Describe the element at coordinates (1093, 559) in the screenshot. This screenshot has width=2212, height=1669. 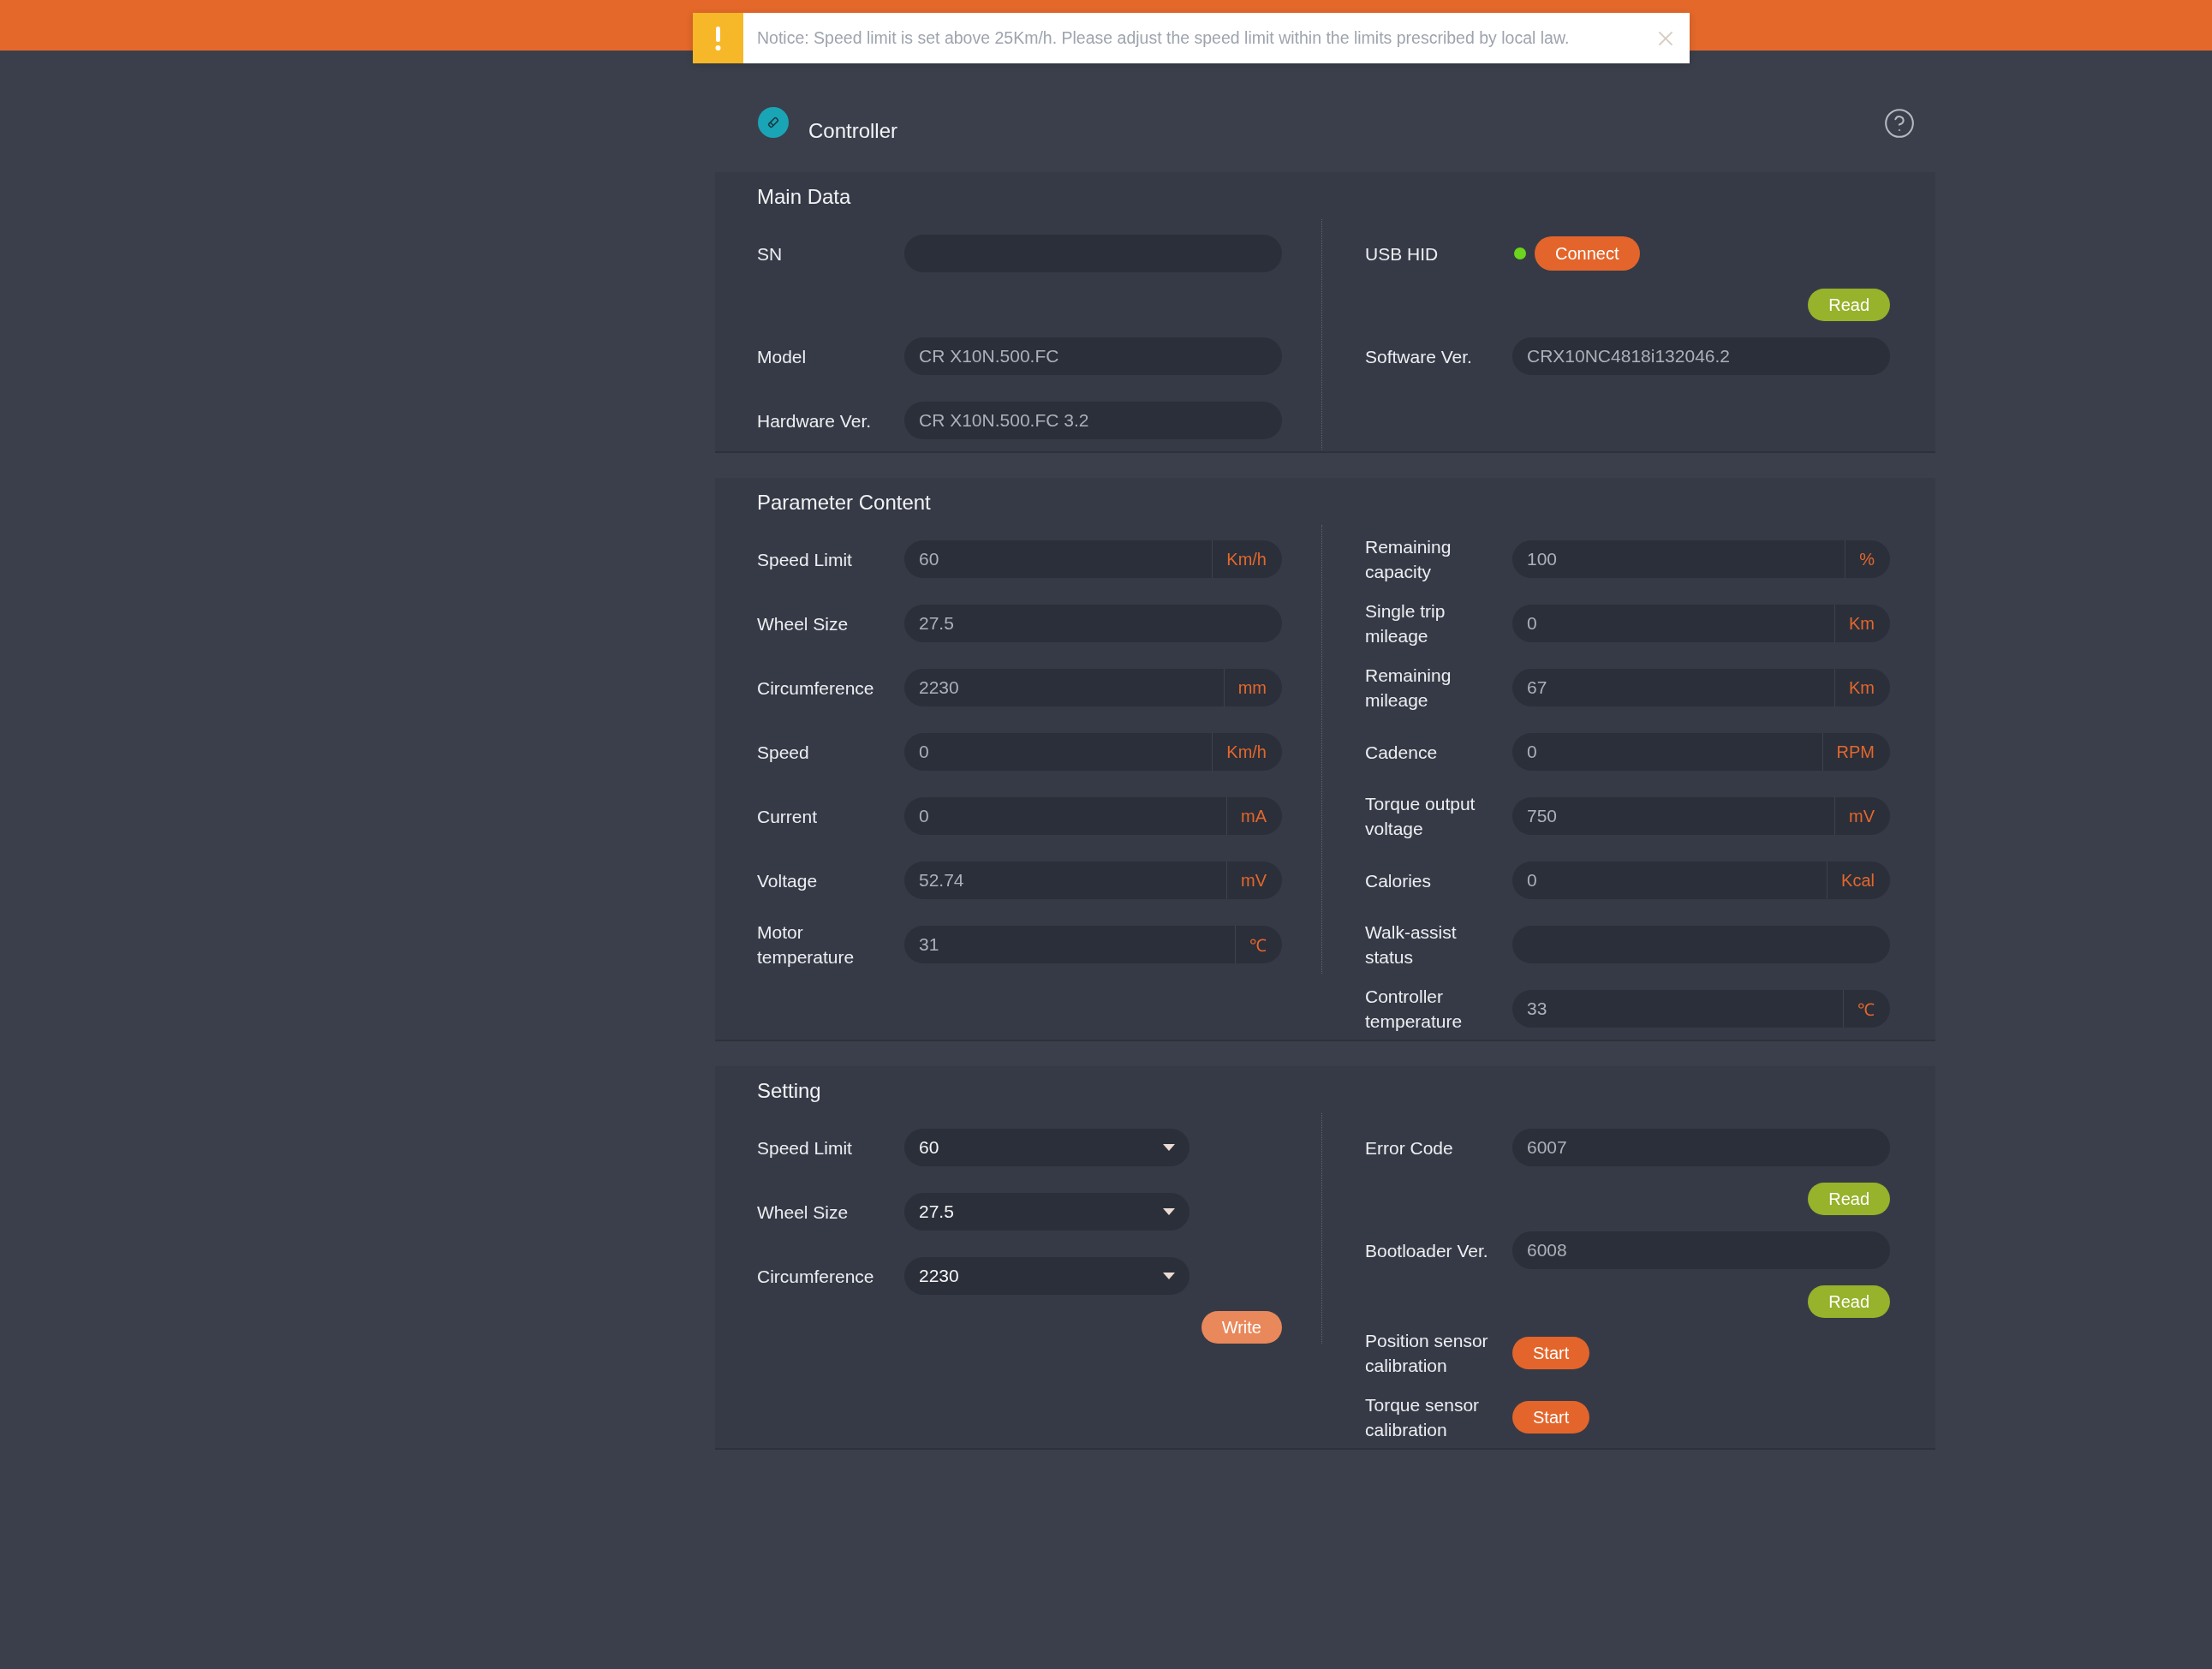
I see `input-field: 60 Km/h` at that location.